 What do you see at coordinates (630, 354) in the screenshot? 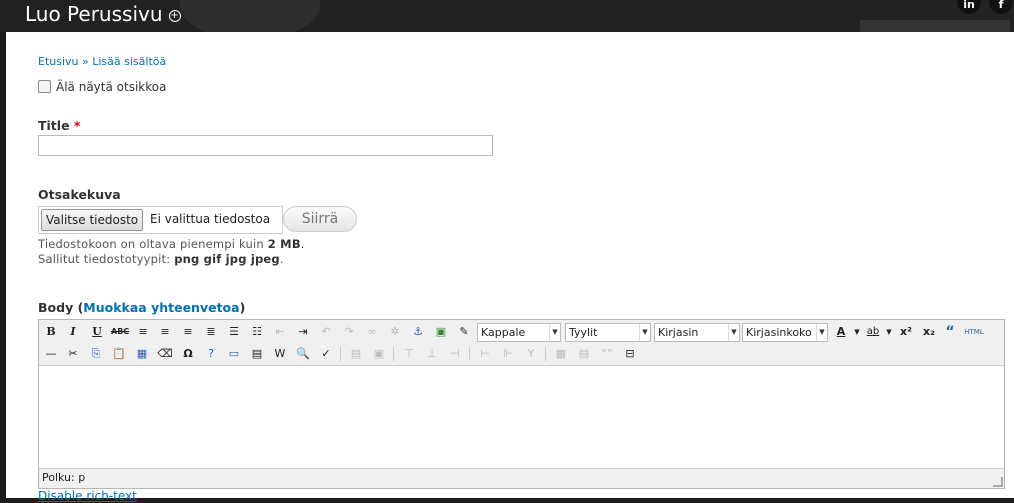
I see `page-break-icon: ⊟` at bounding box center [630, 354].